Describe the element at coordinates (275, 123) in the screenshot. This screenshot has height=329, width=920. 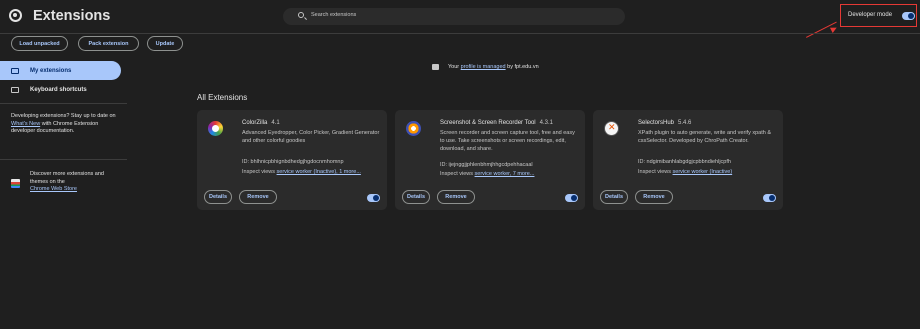
I see `extension-version: 4.1` at that location.